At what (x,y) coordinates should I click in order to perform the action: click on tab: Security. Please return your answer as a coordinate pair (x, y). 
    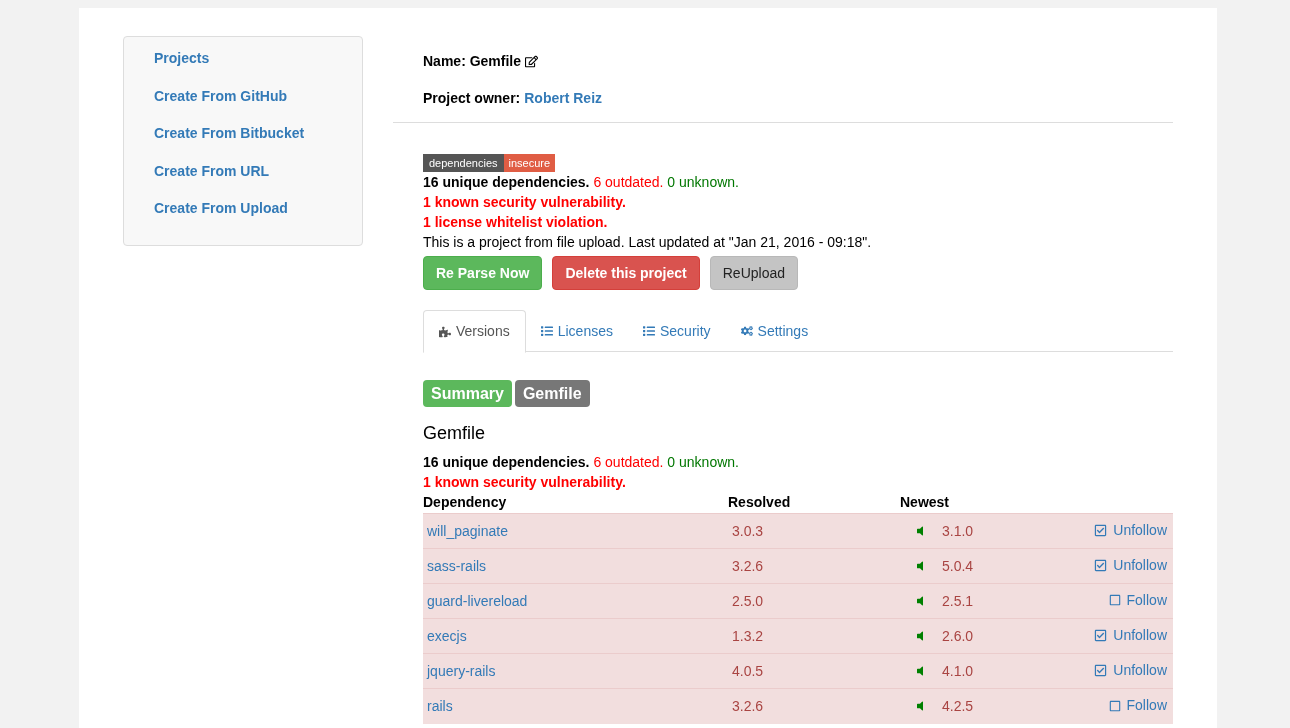
    Looking at the image, I should click on (676, 331).